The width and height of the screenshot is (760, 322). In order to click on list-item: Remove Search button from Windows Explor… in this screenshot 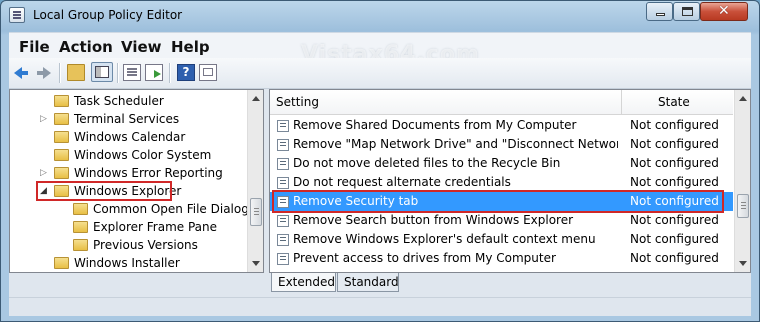, I will do `click(501, 220)`.